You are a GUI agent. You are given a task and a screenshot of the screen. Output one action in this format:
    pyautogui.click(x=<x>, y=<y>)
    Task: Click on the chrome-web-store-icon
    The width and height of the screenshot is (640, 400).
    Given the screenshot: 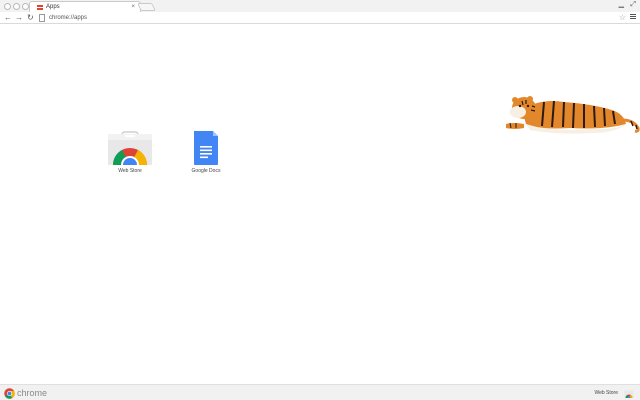 What is the action you would take?
    pyautogui.click(x=130, y=148)
    